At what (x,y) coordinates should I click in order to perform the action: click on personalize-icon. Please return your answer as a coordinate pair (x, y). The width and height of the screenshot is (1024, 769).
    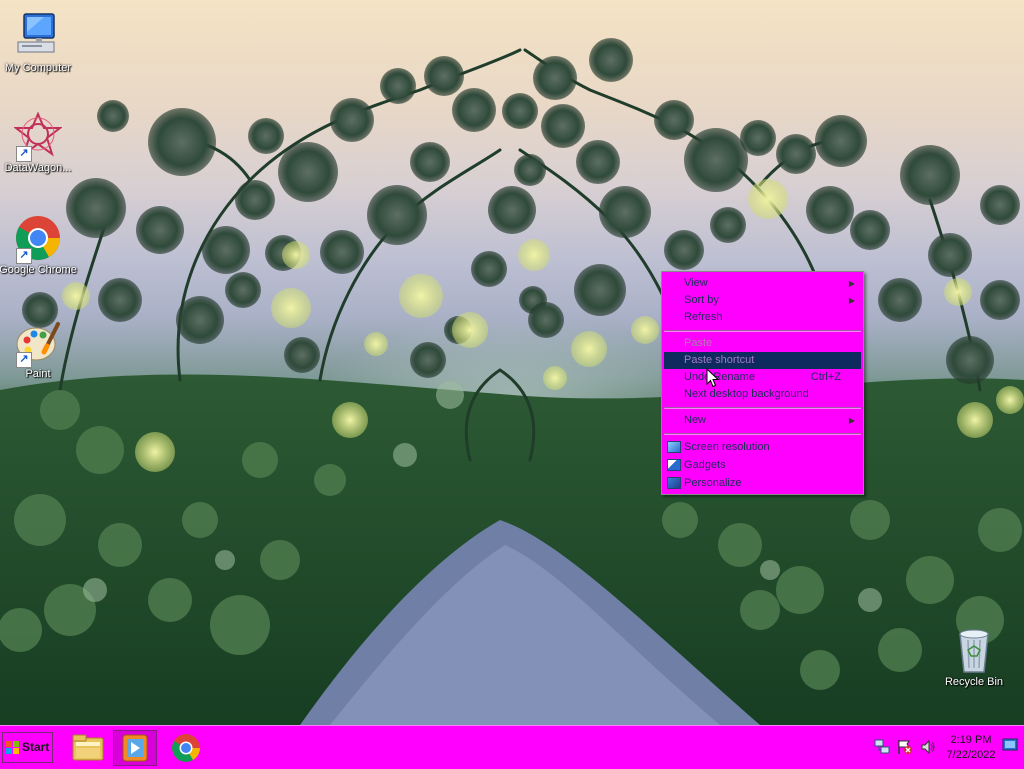
    Looking at the image, I should click on (674, 483).